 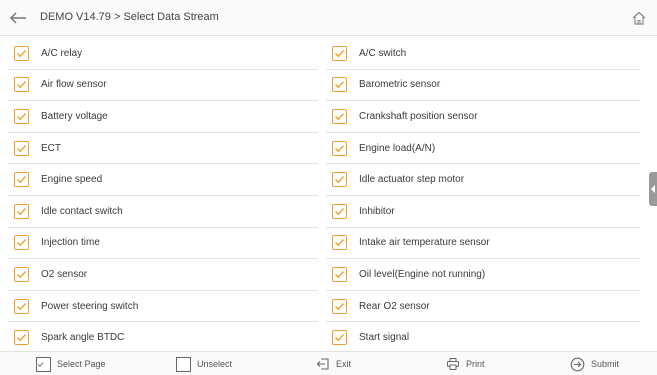 What do you see at coordinates (90, 306) in the screenshot?
I see `list-item-label: Power steering switch` at bounding box center [90, 306].